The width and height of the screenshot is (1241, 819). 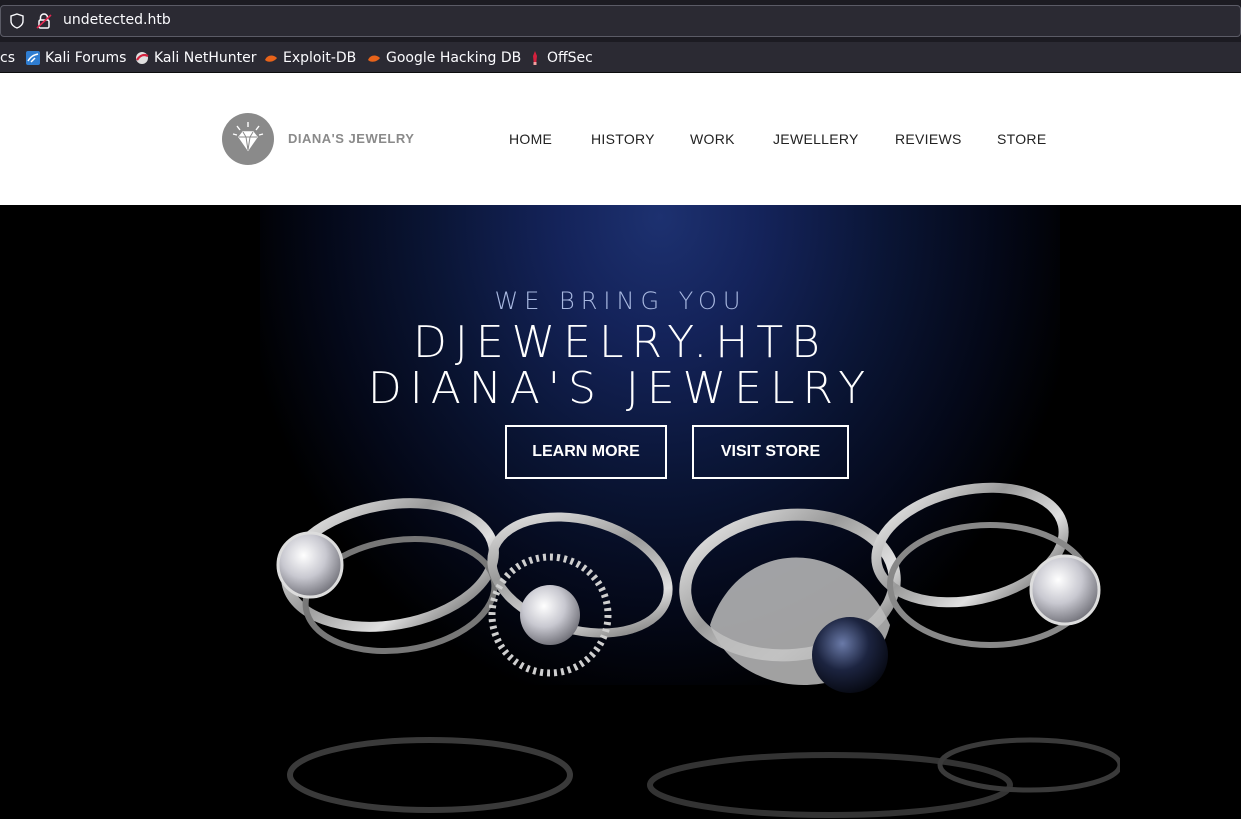 I want to click on nav-history: HISTORY, so click(x=623, y=139).